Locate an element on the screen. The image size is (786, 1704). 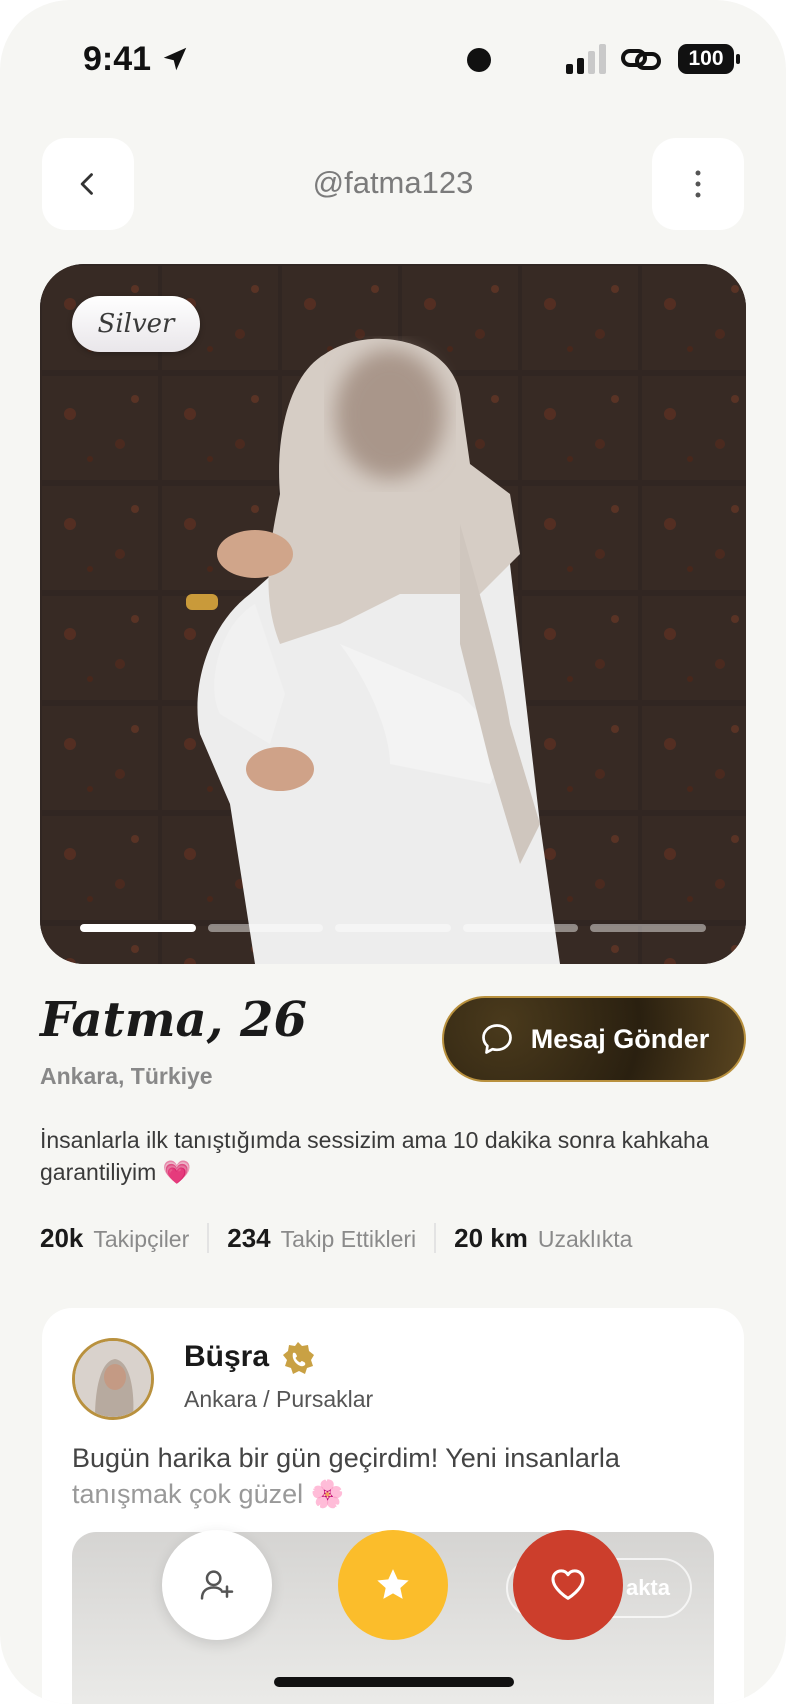
stat-label: Takip Ettikleri is located at coordinates (348, 1238).